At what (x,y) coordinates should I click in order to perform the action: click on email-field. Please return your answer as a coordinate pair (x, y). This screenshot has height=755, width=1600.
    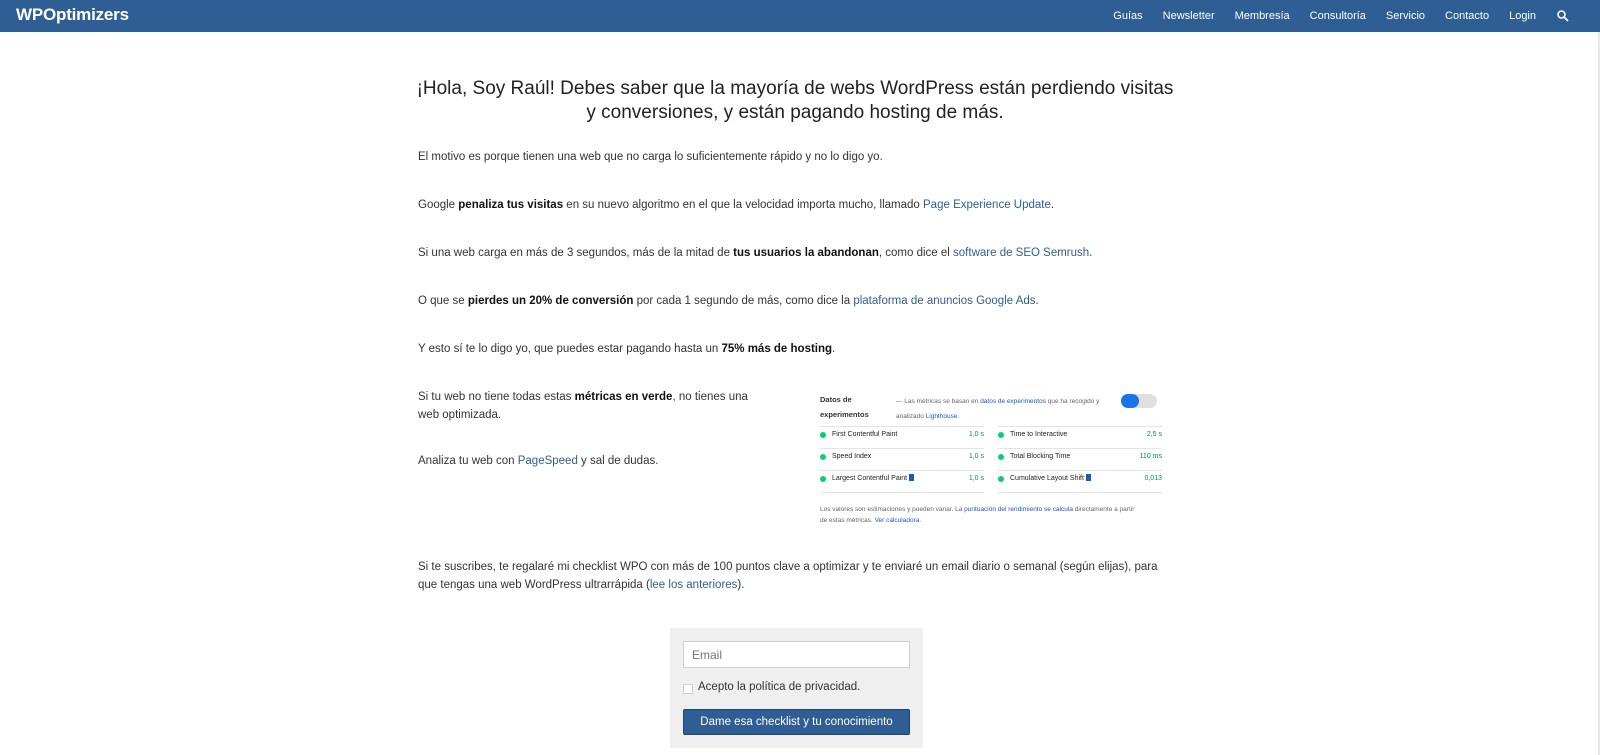
    Looking at the image, I should click on (796, 654).